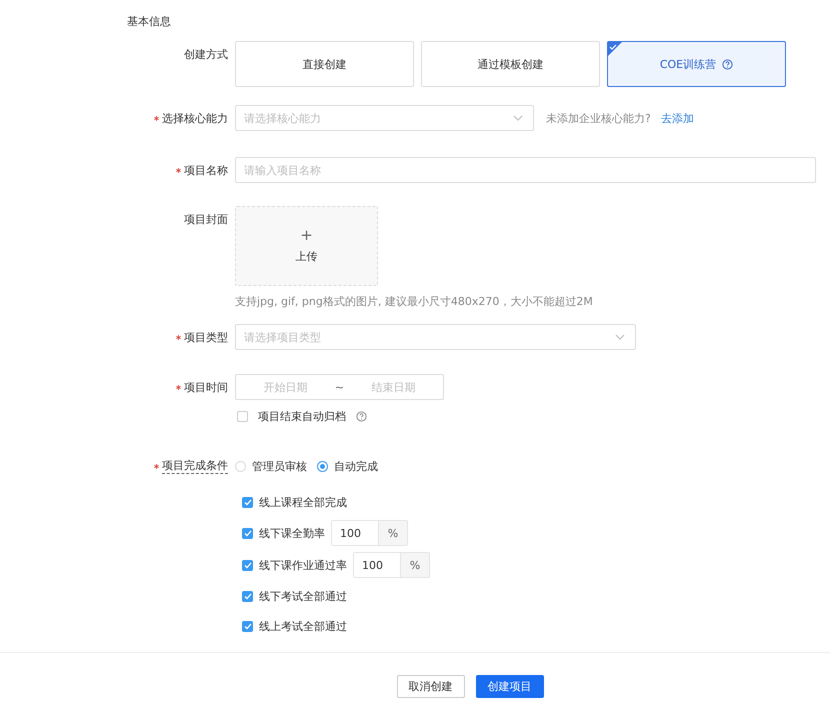 The width and height of the screenshot is (830, 720). What do you see at coordinates (206, 170) in the screenshot?
I see `field-label: 项目名称` at bounding box center [206, 170].